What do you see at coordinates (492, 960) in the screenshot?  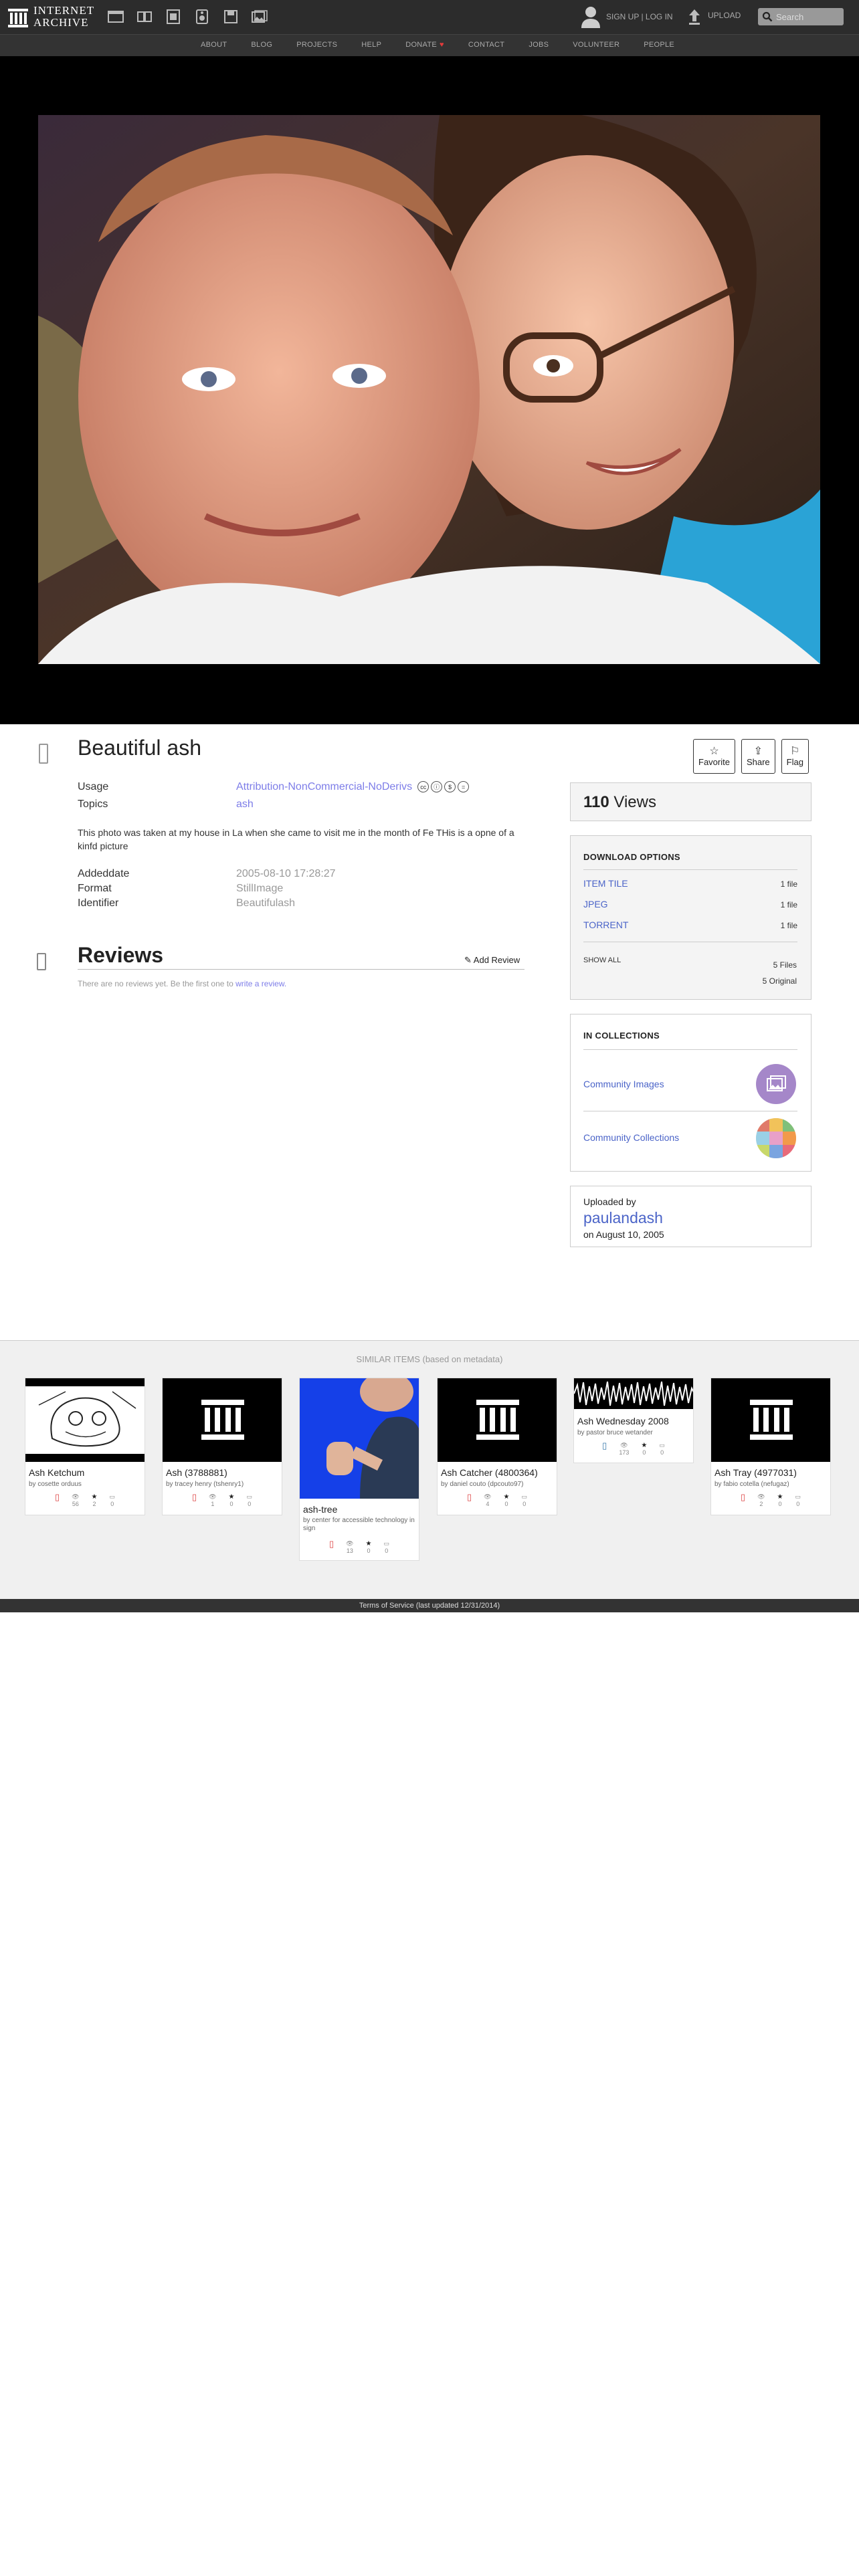 I see `add-review-button: ✎ Add Review` at bounding box center [492, 960].